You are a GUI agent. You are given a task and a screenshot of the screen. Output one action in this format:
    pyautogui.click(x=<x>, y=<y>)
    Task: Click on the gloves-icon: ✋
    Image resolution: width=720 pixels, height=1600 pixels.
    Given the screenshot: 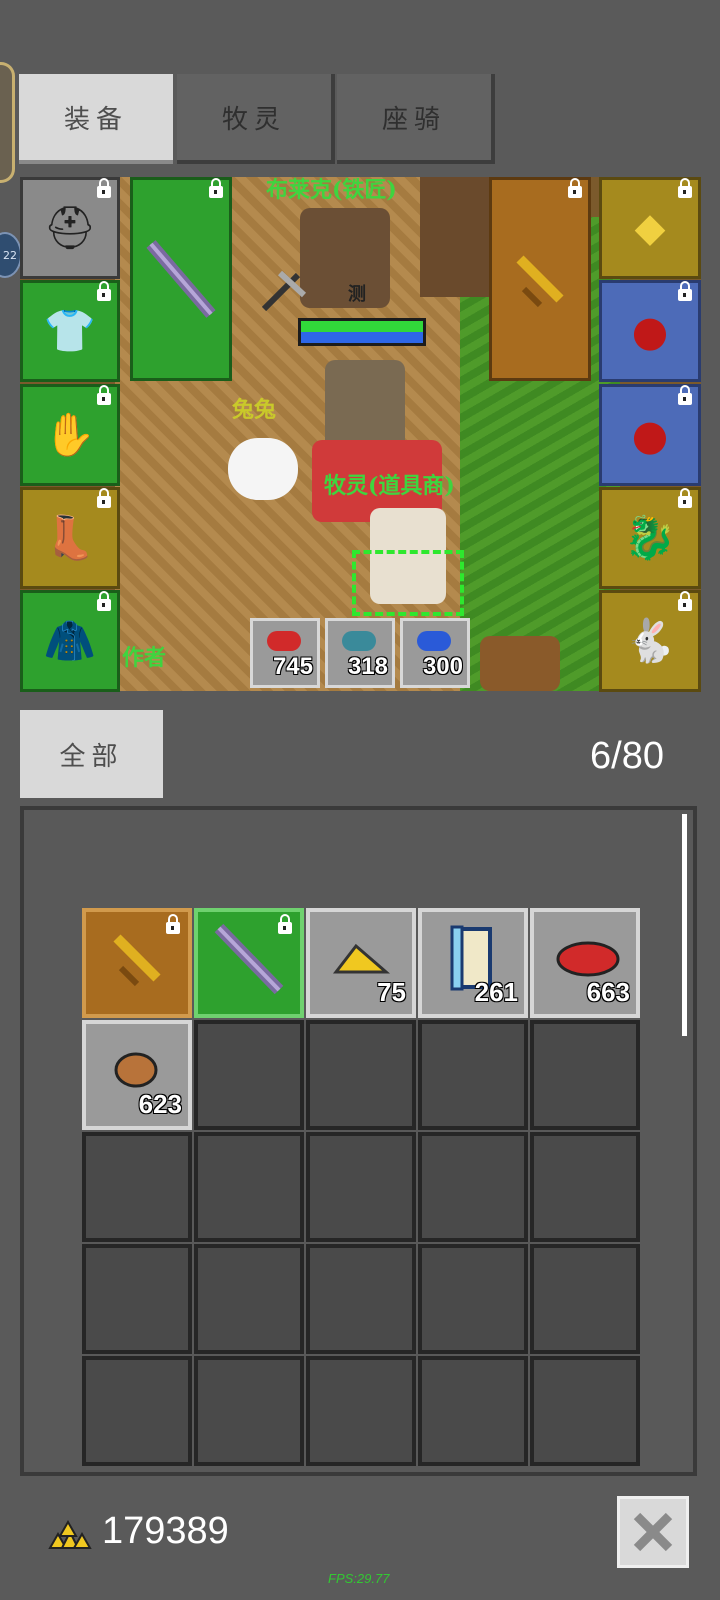 What is the action you would take?
    pyautogui.click(x=70, y=434)
    